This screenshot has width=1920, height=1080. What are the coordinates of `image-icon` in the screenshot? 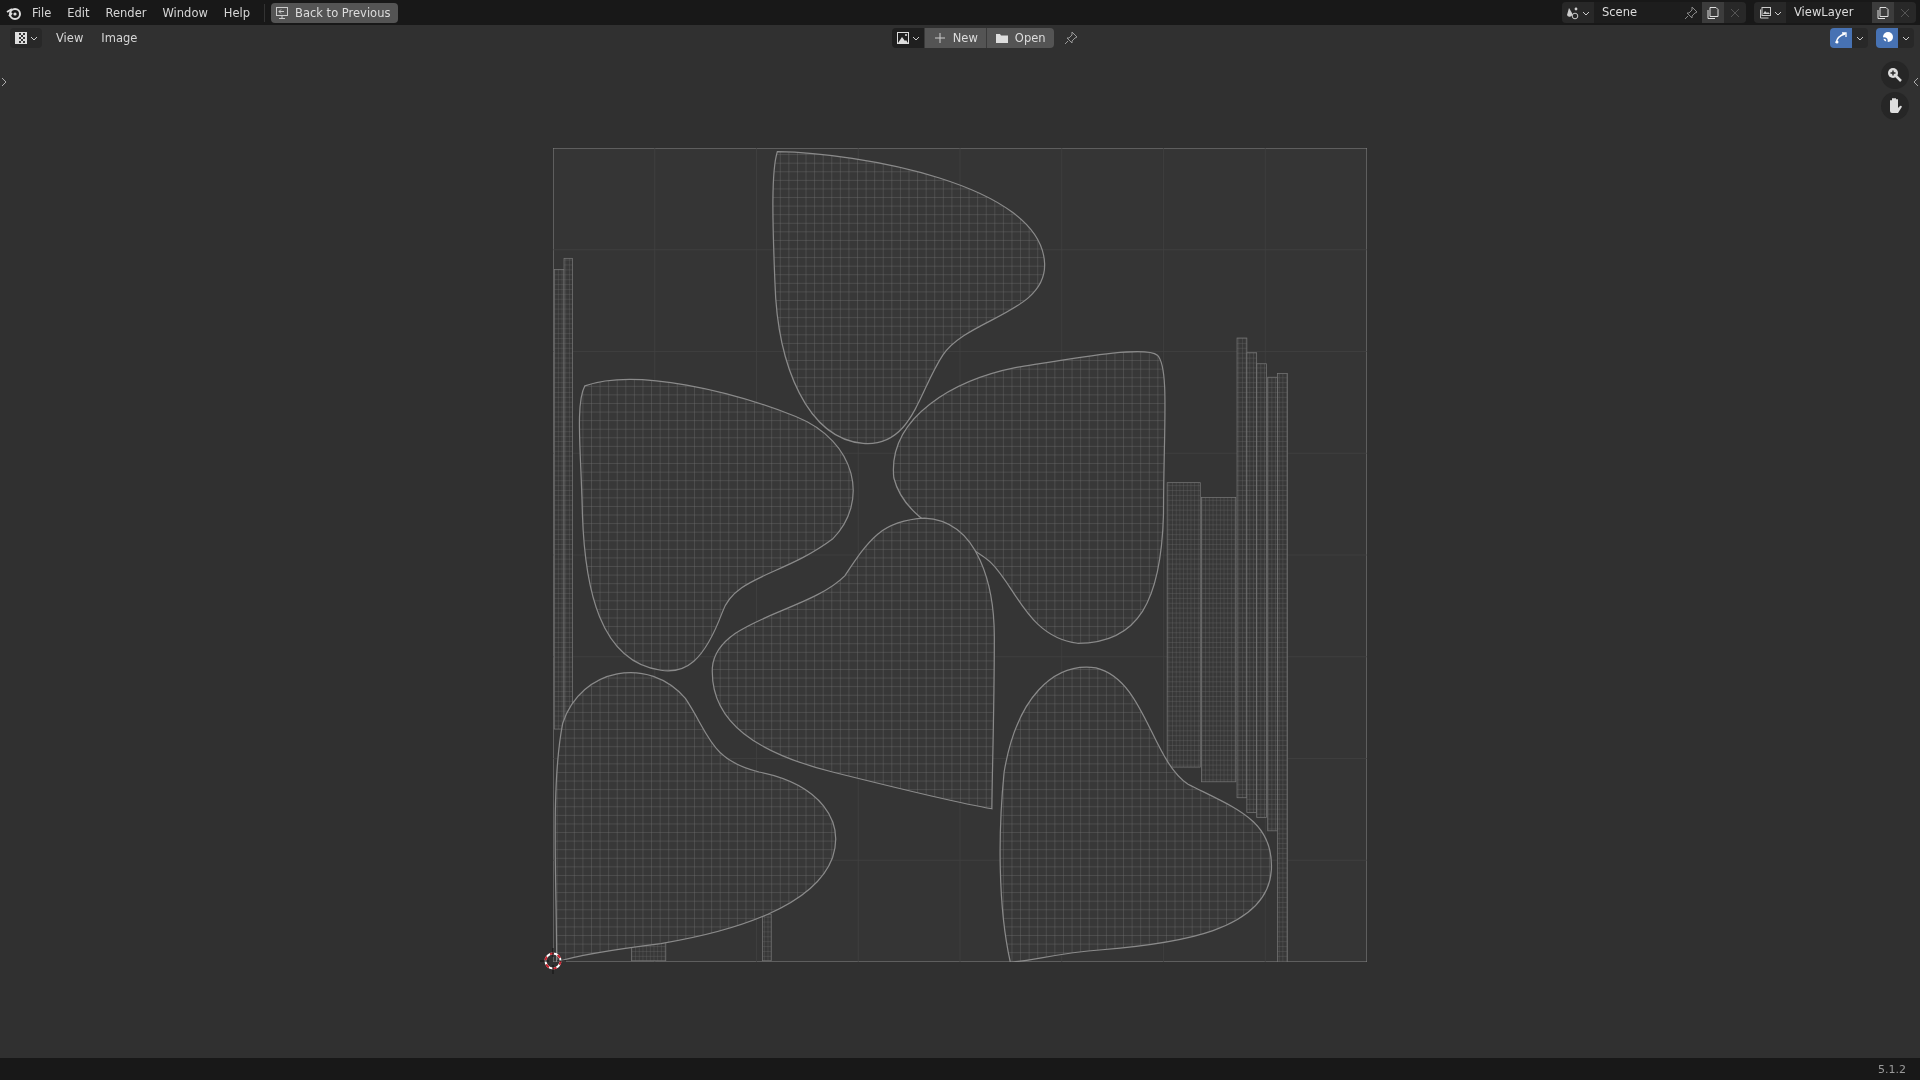 It's located at (902, 38).